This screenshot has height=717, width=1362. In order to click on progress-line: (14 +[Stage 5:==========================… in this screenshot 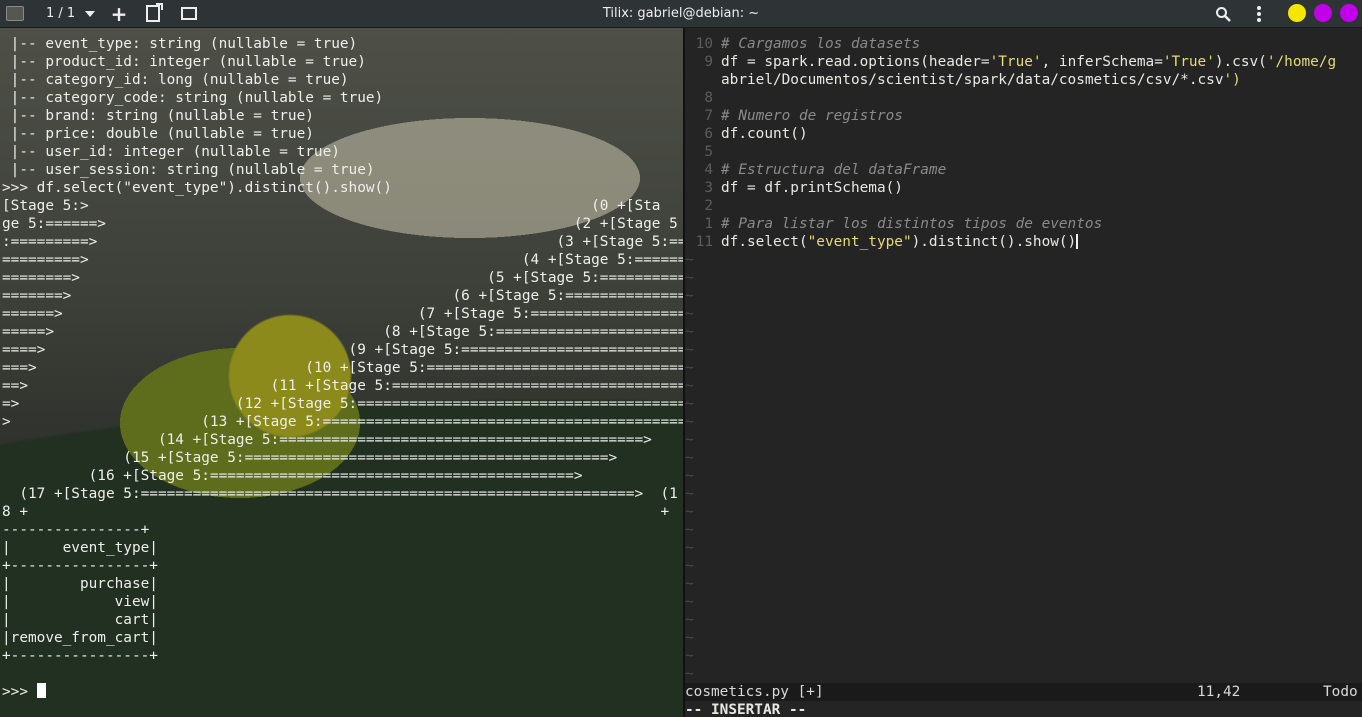, I will do `click(327, 440)`.